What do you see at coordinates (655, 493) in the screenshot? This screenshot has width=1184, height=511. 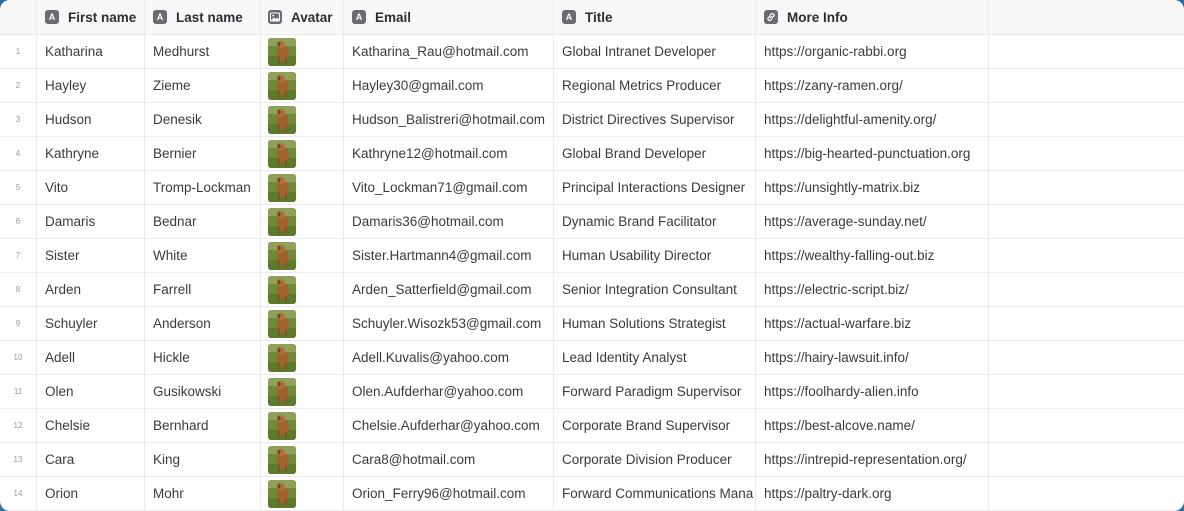 I see `title-cell: Forward Communications Mana` at bounding box center [655, 493].